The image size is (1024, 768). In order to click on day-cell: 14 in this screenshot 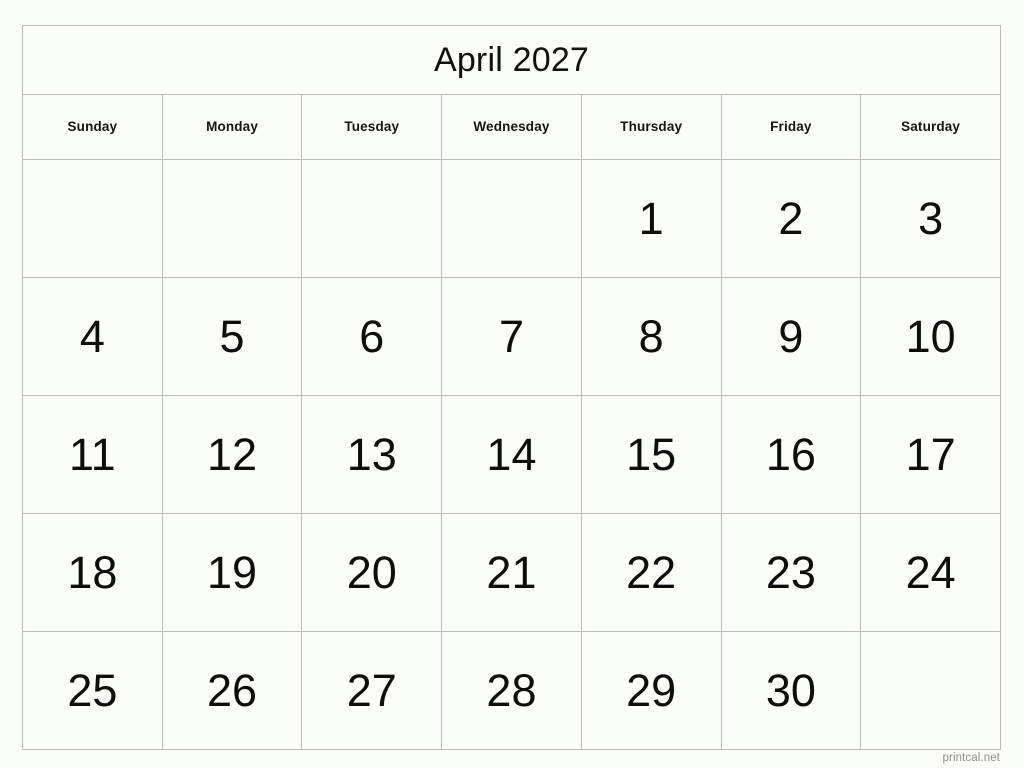, I will do `click(511, 454)`.